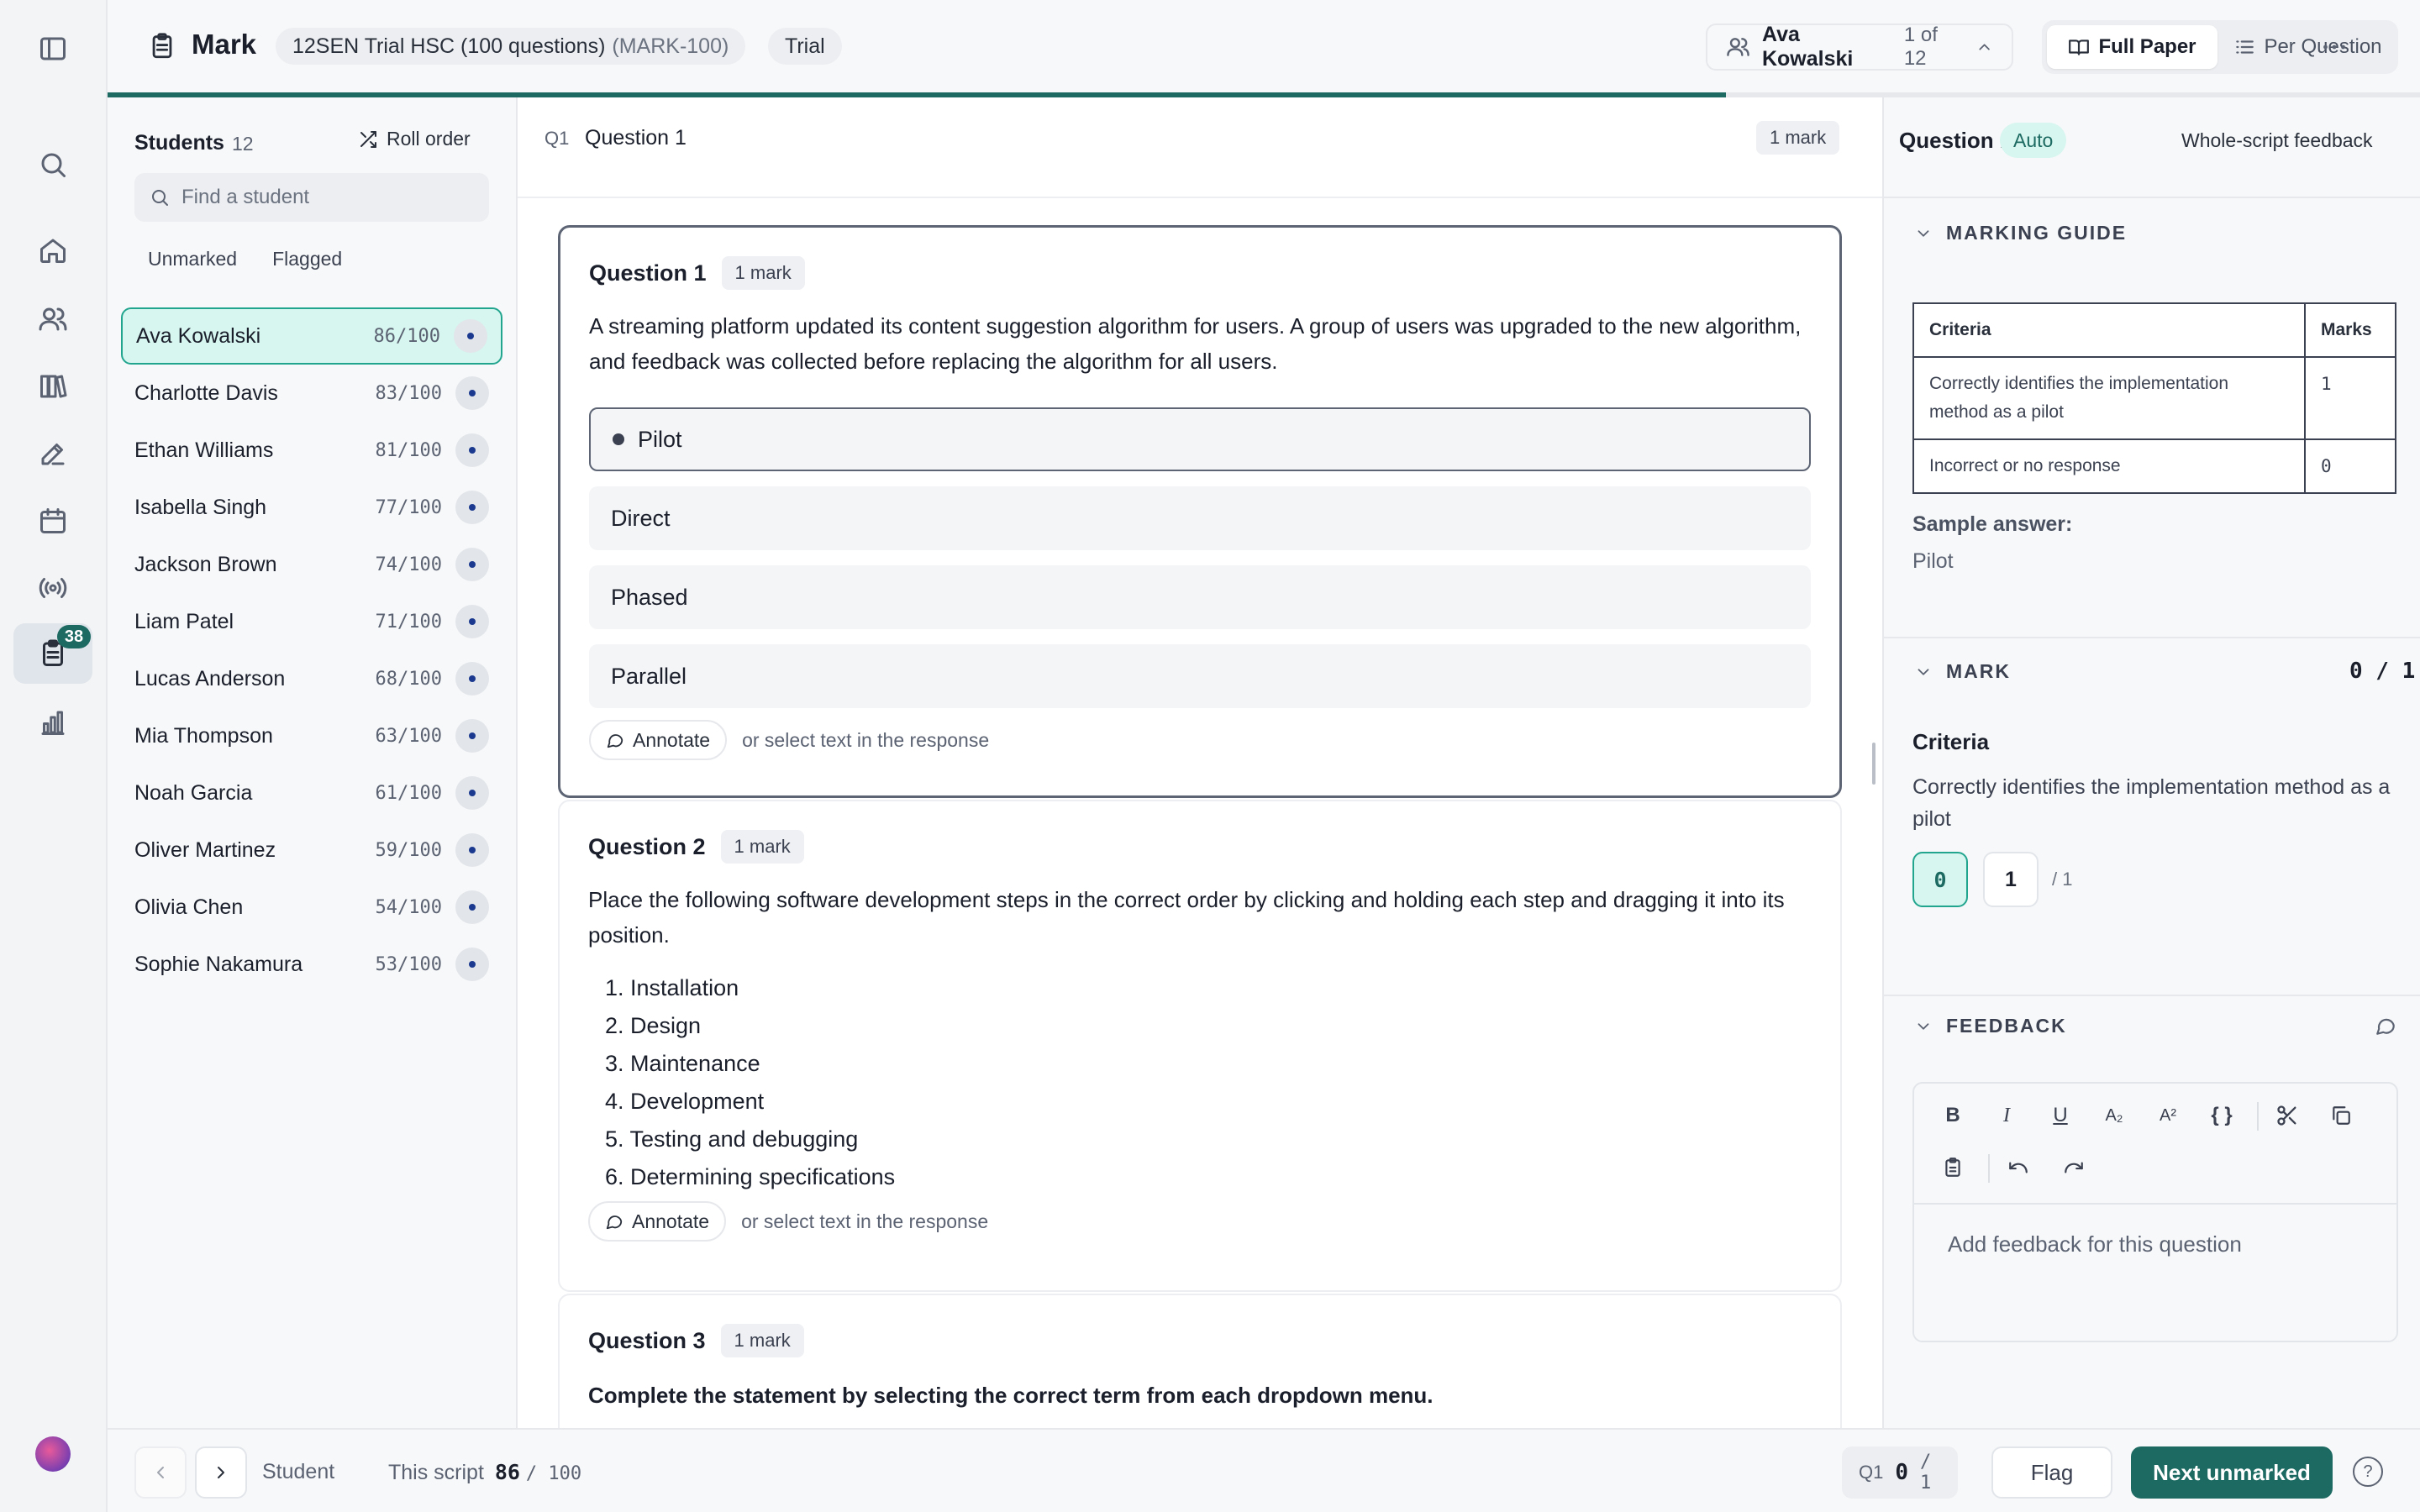 This screenshot has height=1512, width=2420. What do you see at coordinates (682, 1063) in the screenshot?
I see `list-item: 3. Maintenance` at bounding box center [682, 1063].